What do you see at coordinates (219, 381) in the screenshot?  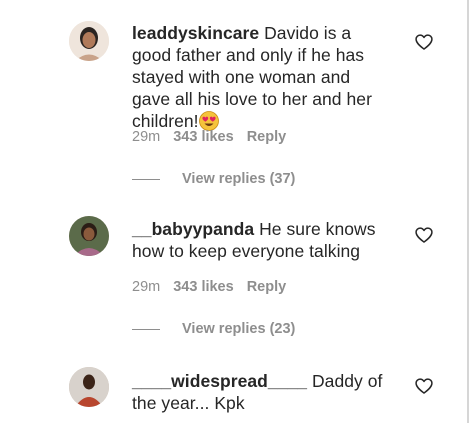 I see `comment-username: ____widespread____` at bounding box center [219, 381].